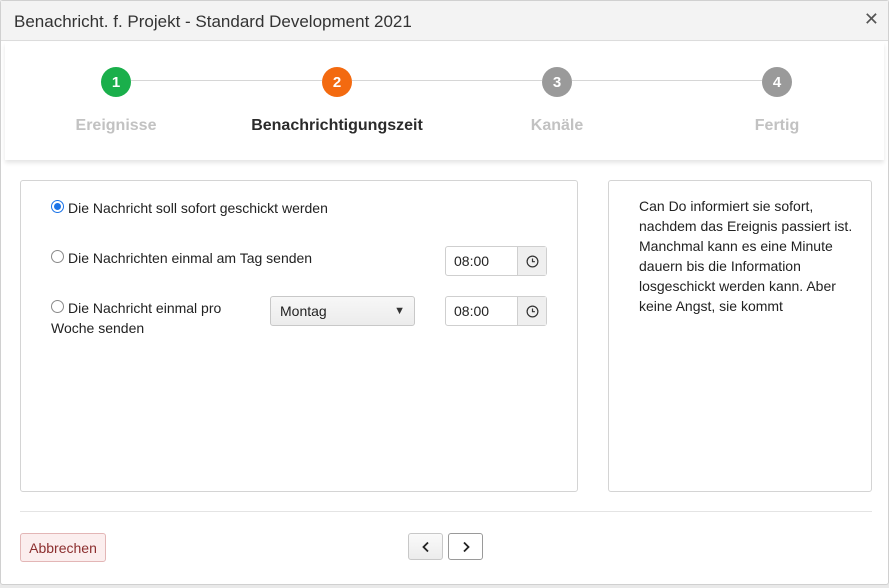  What do you see at coordinates (482, 311) in the screenshot?
I see `weekly-time-input` at bounding box center [482, 311].